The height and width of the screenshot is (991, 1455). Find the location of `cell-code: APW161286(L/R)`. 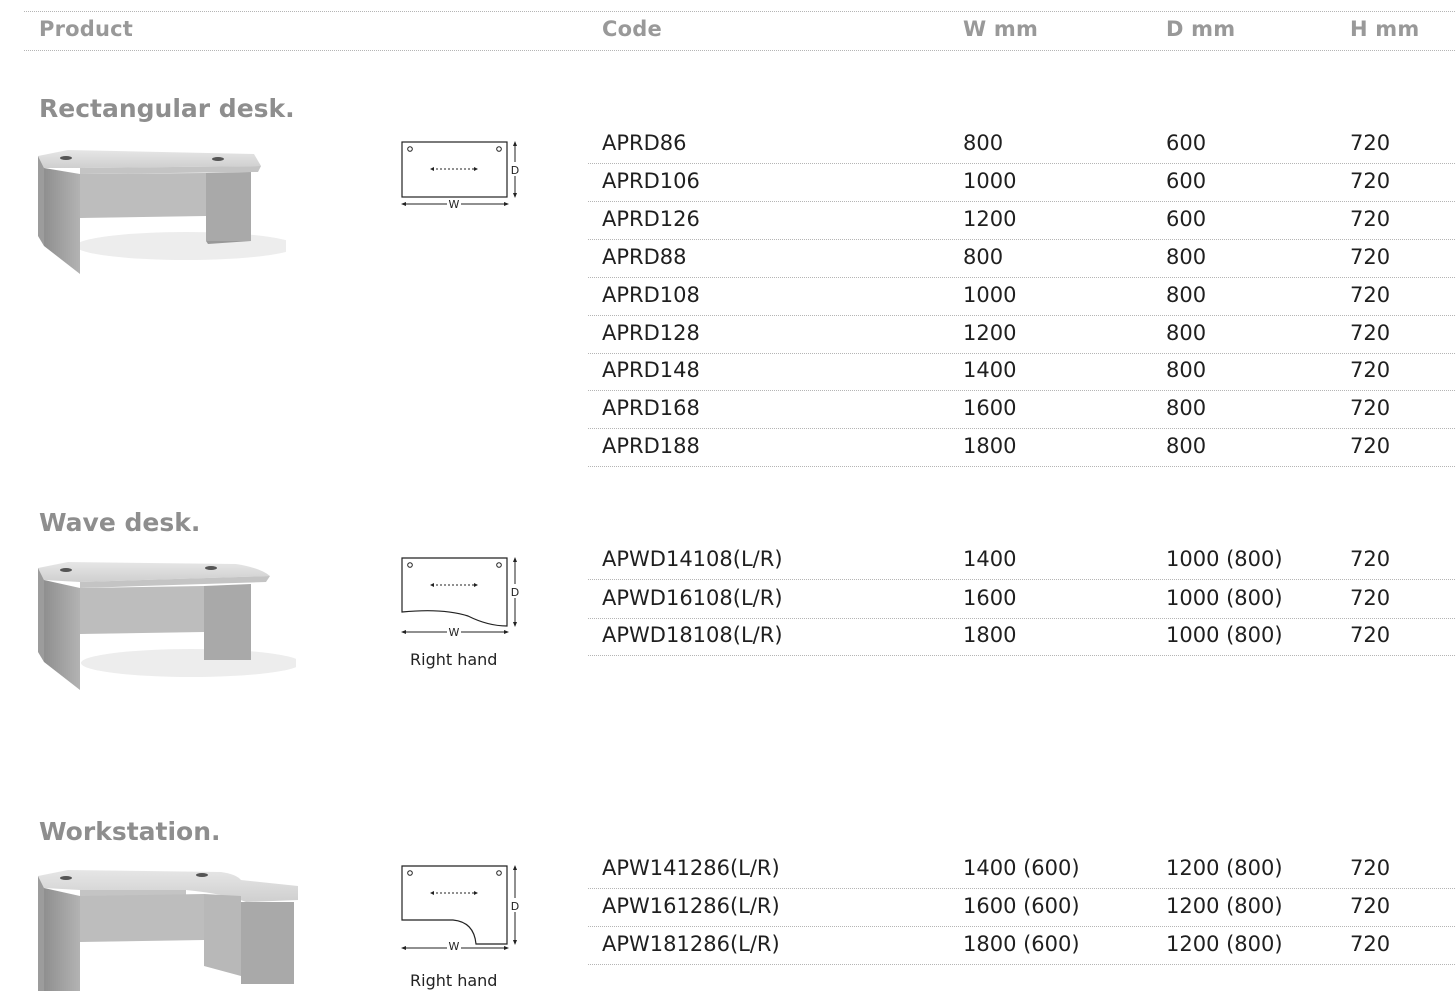

cell-code: APW161286(L/R) is located at coordinates (691, 906).